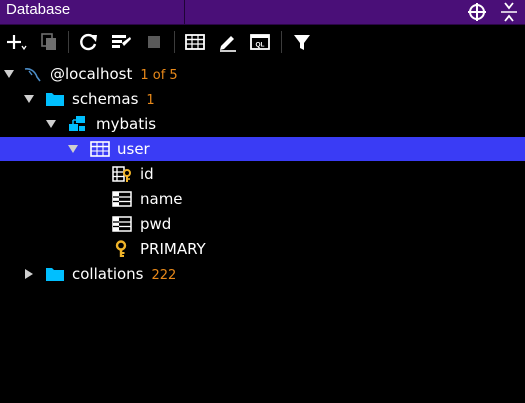  I want to click on table-view-icon, so click(195, 42).